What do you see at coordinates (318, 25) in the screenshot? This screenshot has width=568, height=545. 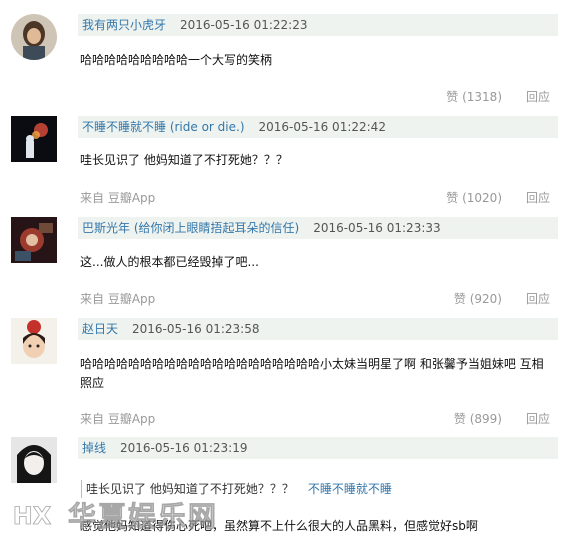 I see `comment-header: 我有两只小虎牙 2016-05-16 01:22:23` at bounding box center [318, 25].